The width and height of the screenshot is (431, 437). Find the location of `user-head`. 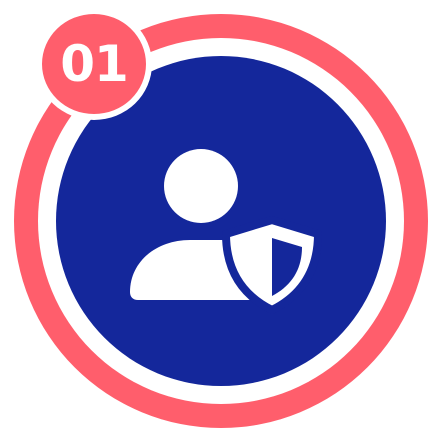

user-head is located at coordinates (201, 186).